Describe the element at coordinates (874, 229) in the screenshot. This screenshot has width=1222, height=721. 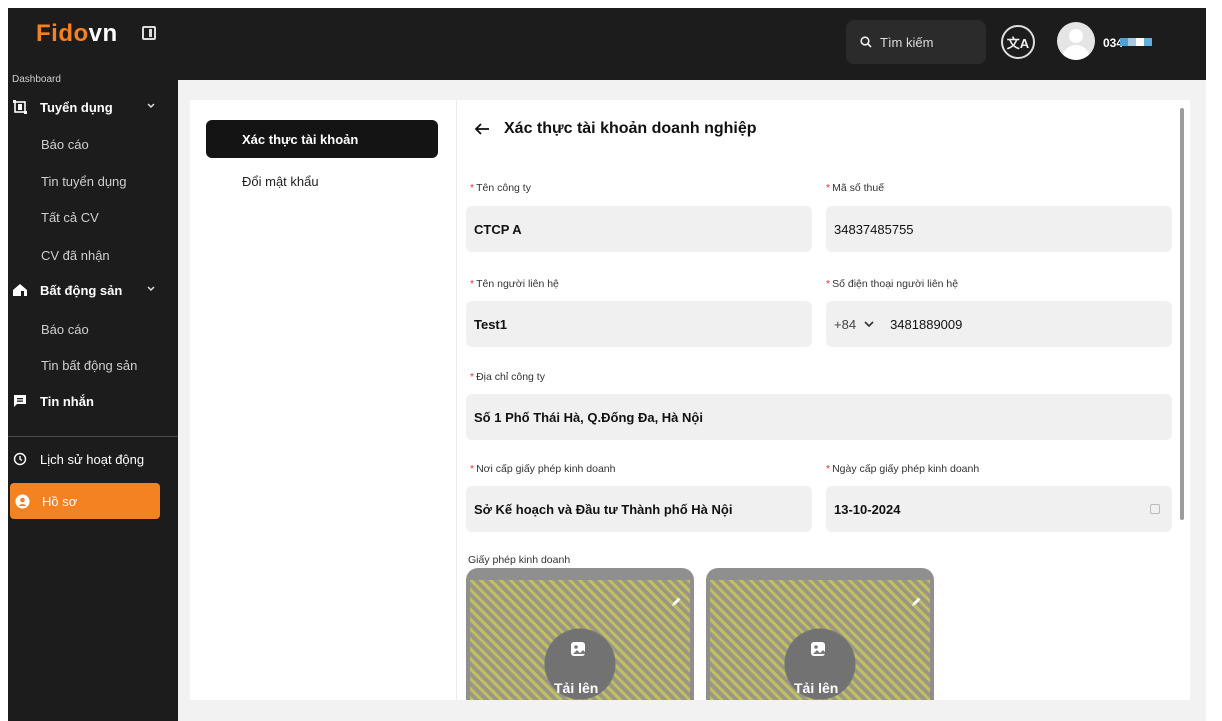
I see `tax-code-value: 34837485755` at that location.